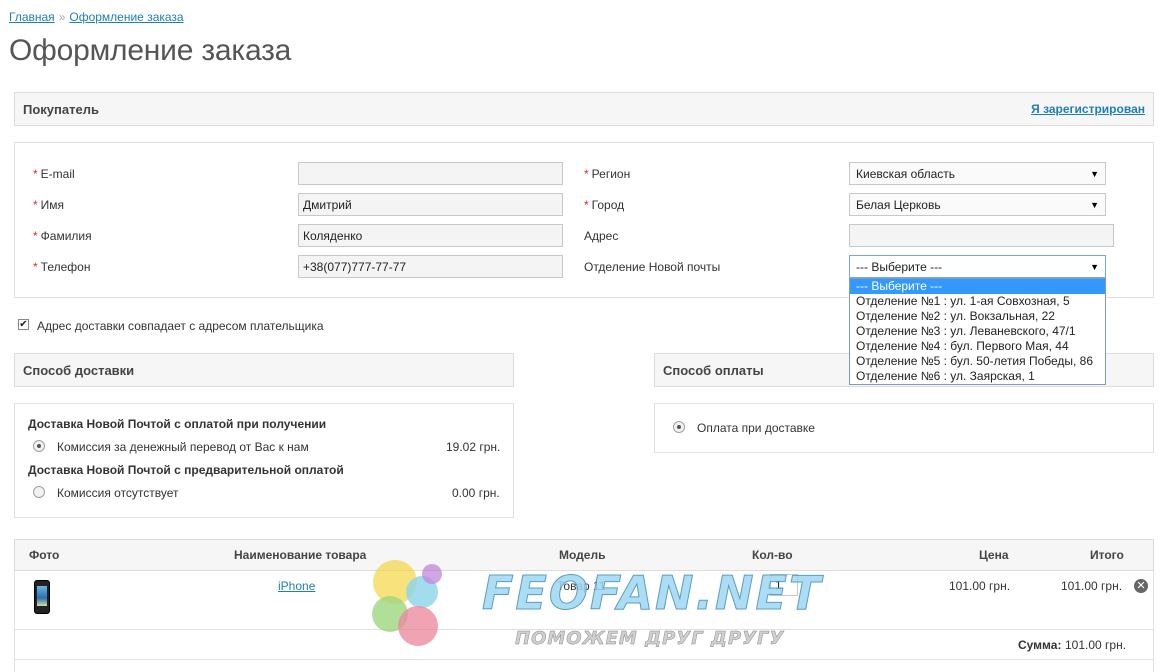 The image size is (1171, 672). I want to click on np-branch-option: Отделение №6 : ул. Заярская, 1, so click(977, 376).